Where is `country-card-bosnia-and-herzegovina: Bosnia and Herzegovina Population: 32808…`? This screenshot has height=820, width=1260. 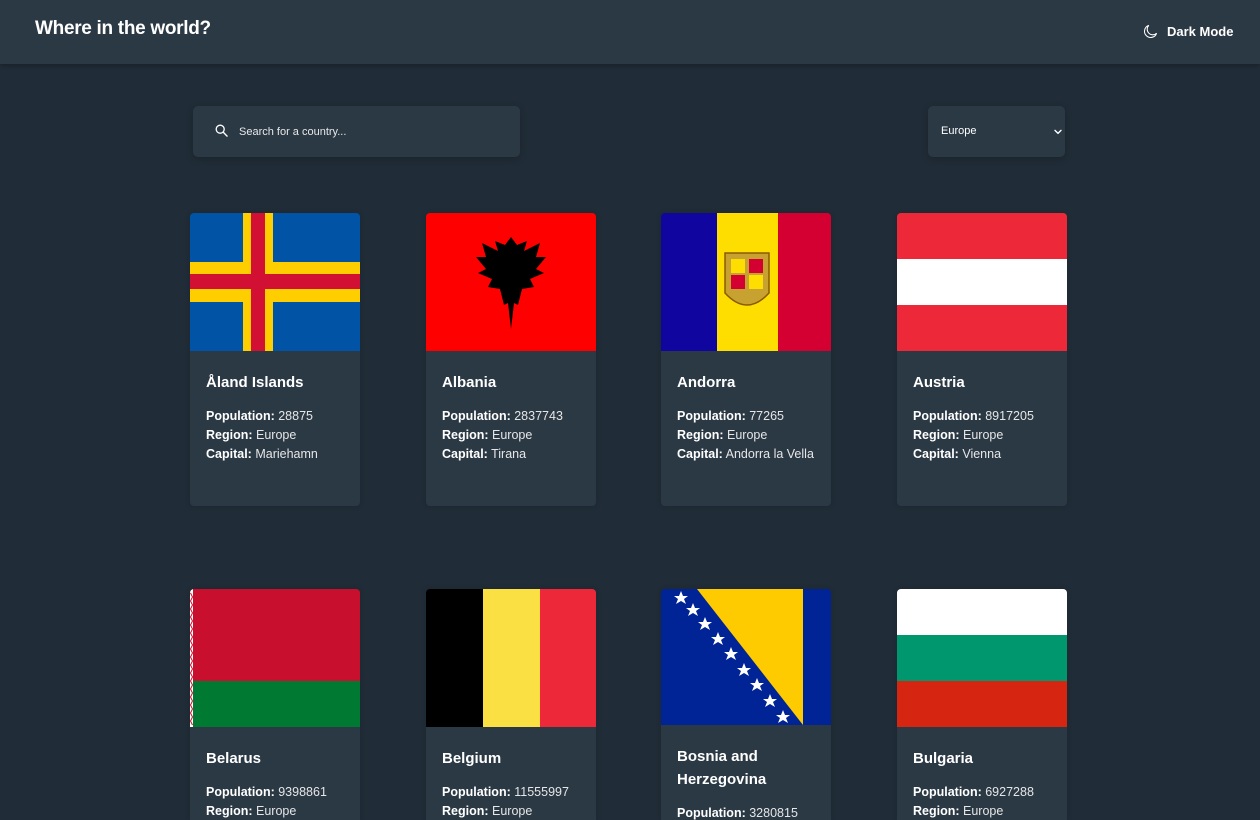 country-card-bosnia-and-herzegovina: Bosnia and Herzegovina Population: 32808… is located at coordinates (746, 704).